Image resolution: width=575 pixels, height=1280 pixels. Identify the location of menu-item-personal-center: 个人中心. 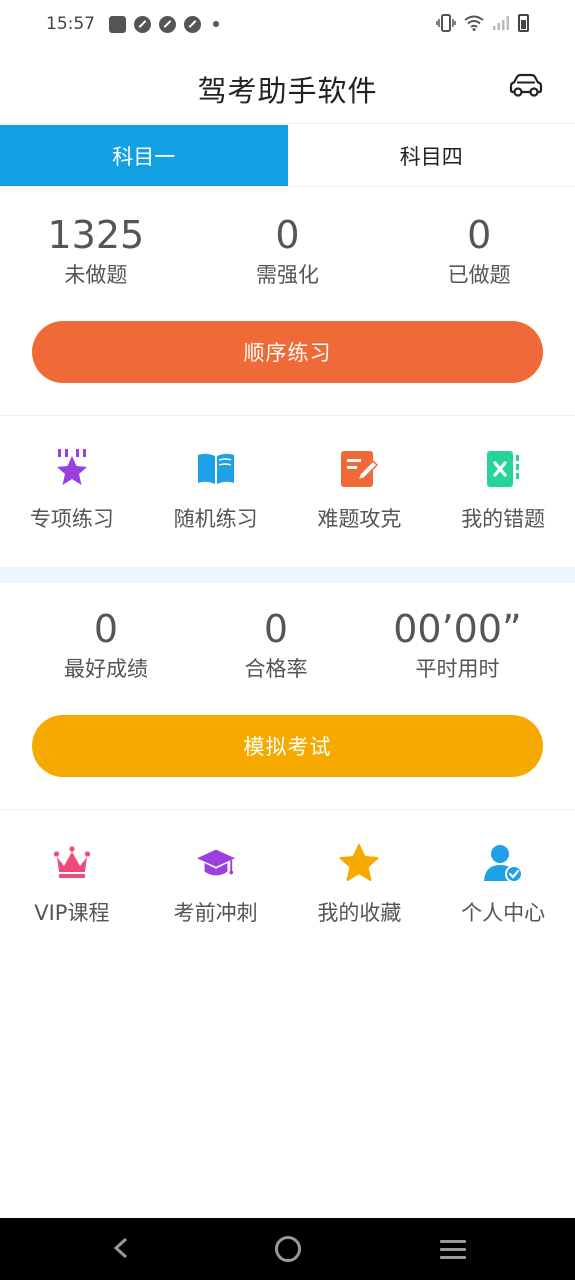
(503, 885).